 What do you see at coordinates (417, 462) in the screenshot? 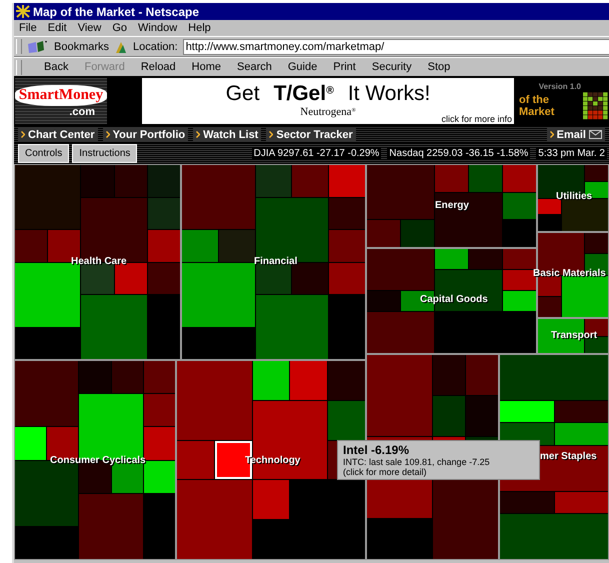
I see `tooltip-detail: INTC: last sale 109.81, change -7.25` at bounding box center [417, 462].